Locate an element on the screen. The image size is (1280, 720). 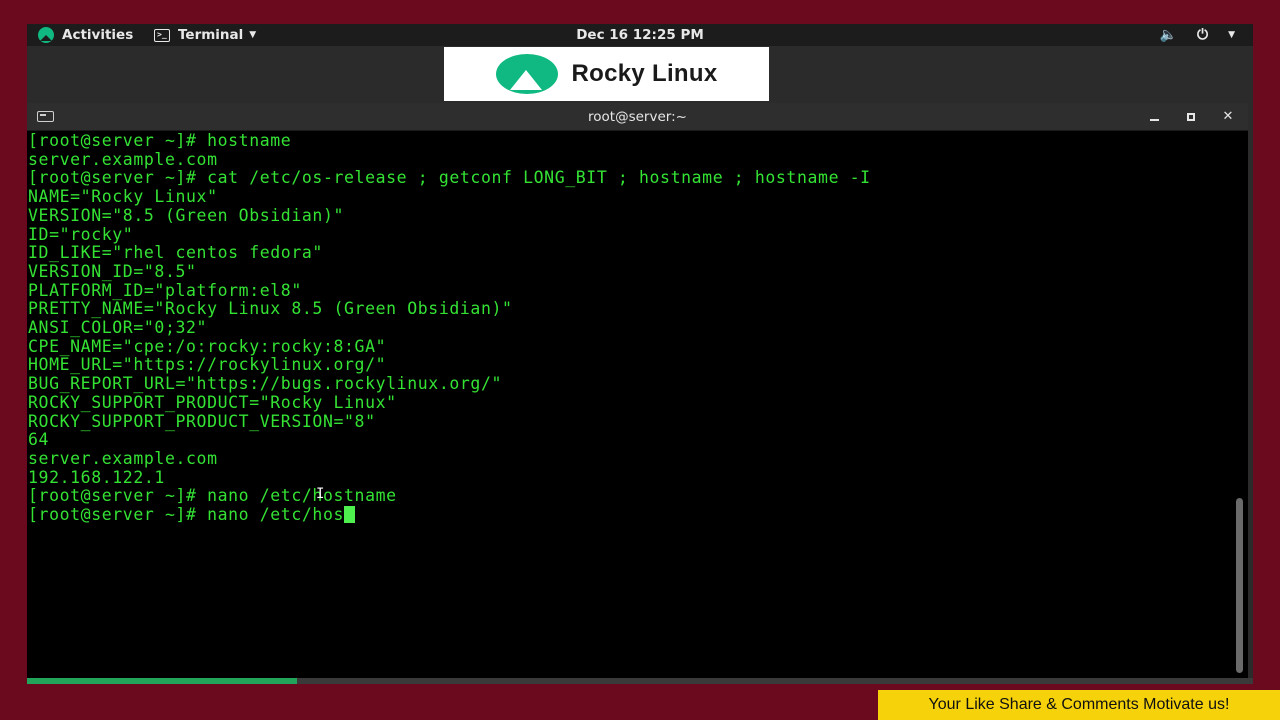
terminal-line: NAME="Rocky Linux" is located at coordinates (123, 197).